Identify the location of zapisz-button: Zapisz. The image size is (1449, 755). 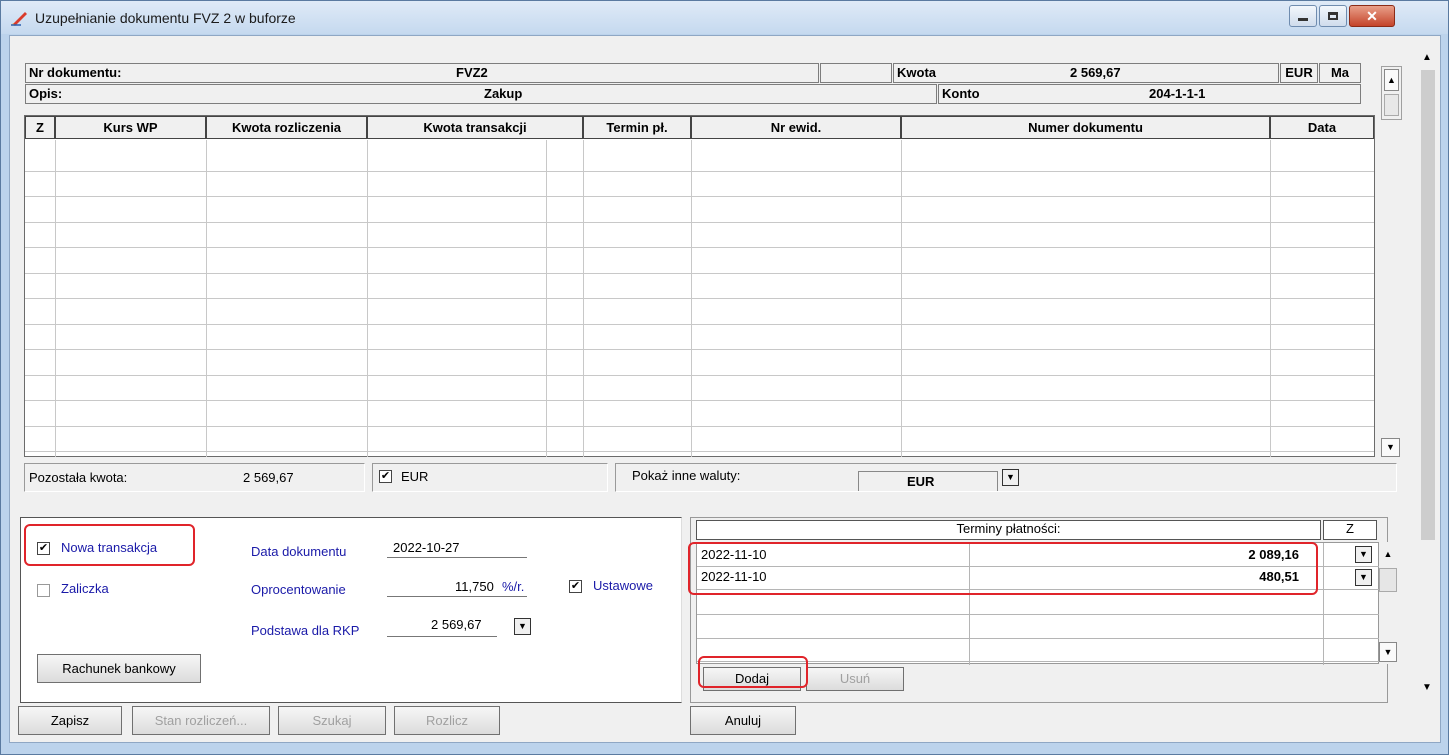
(70, 720).